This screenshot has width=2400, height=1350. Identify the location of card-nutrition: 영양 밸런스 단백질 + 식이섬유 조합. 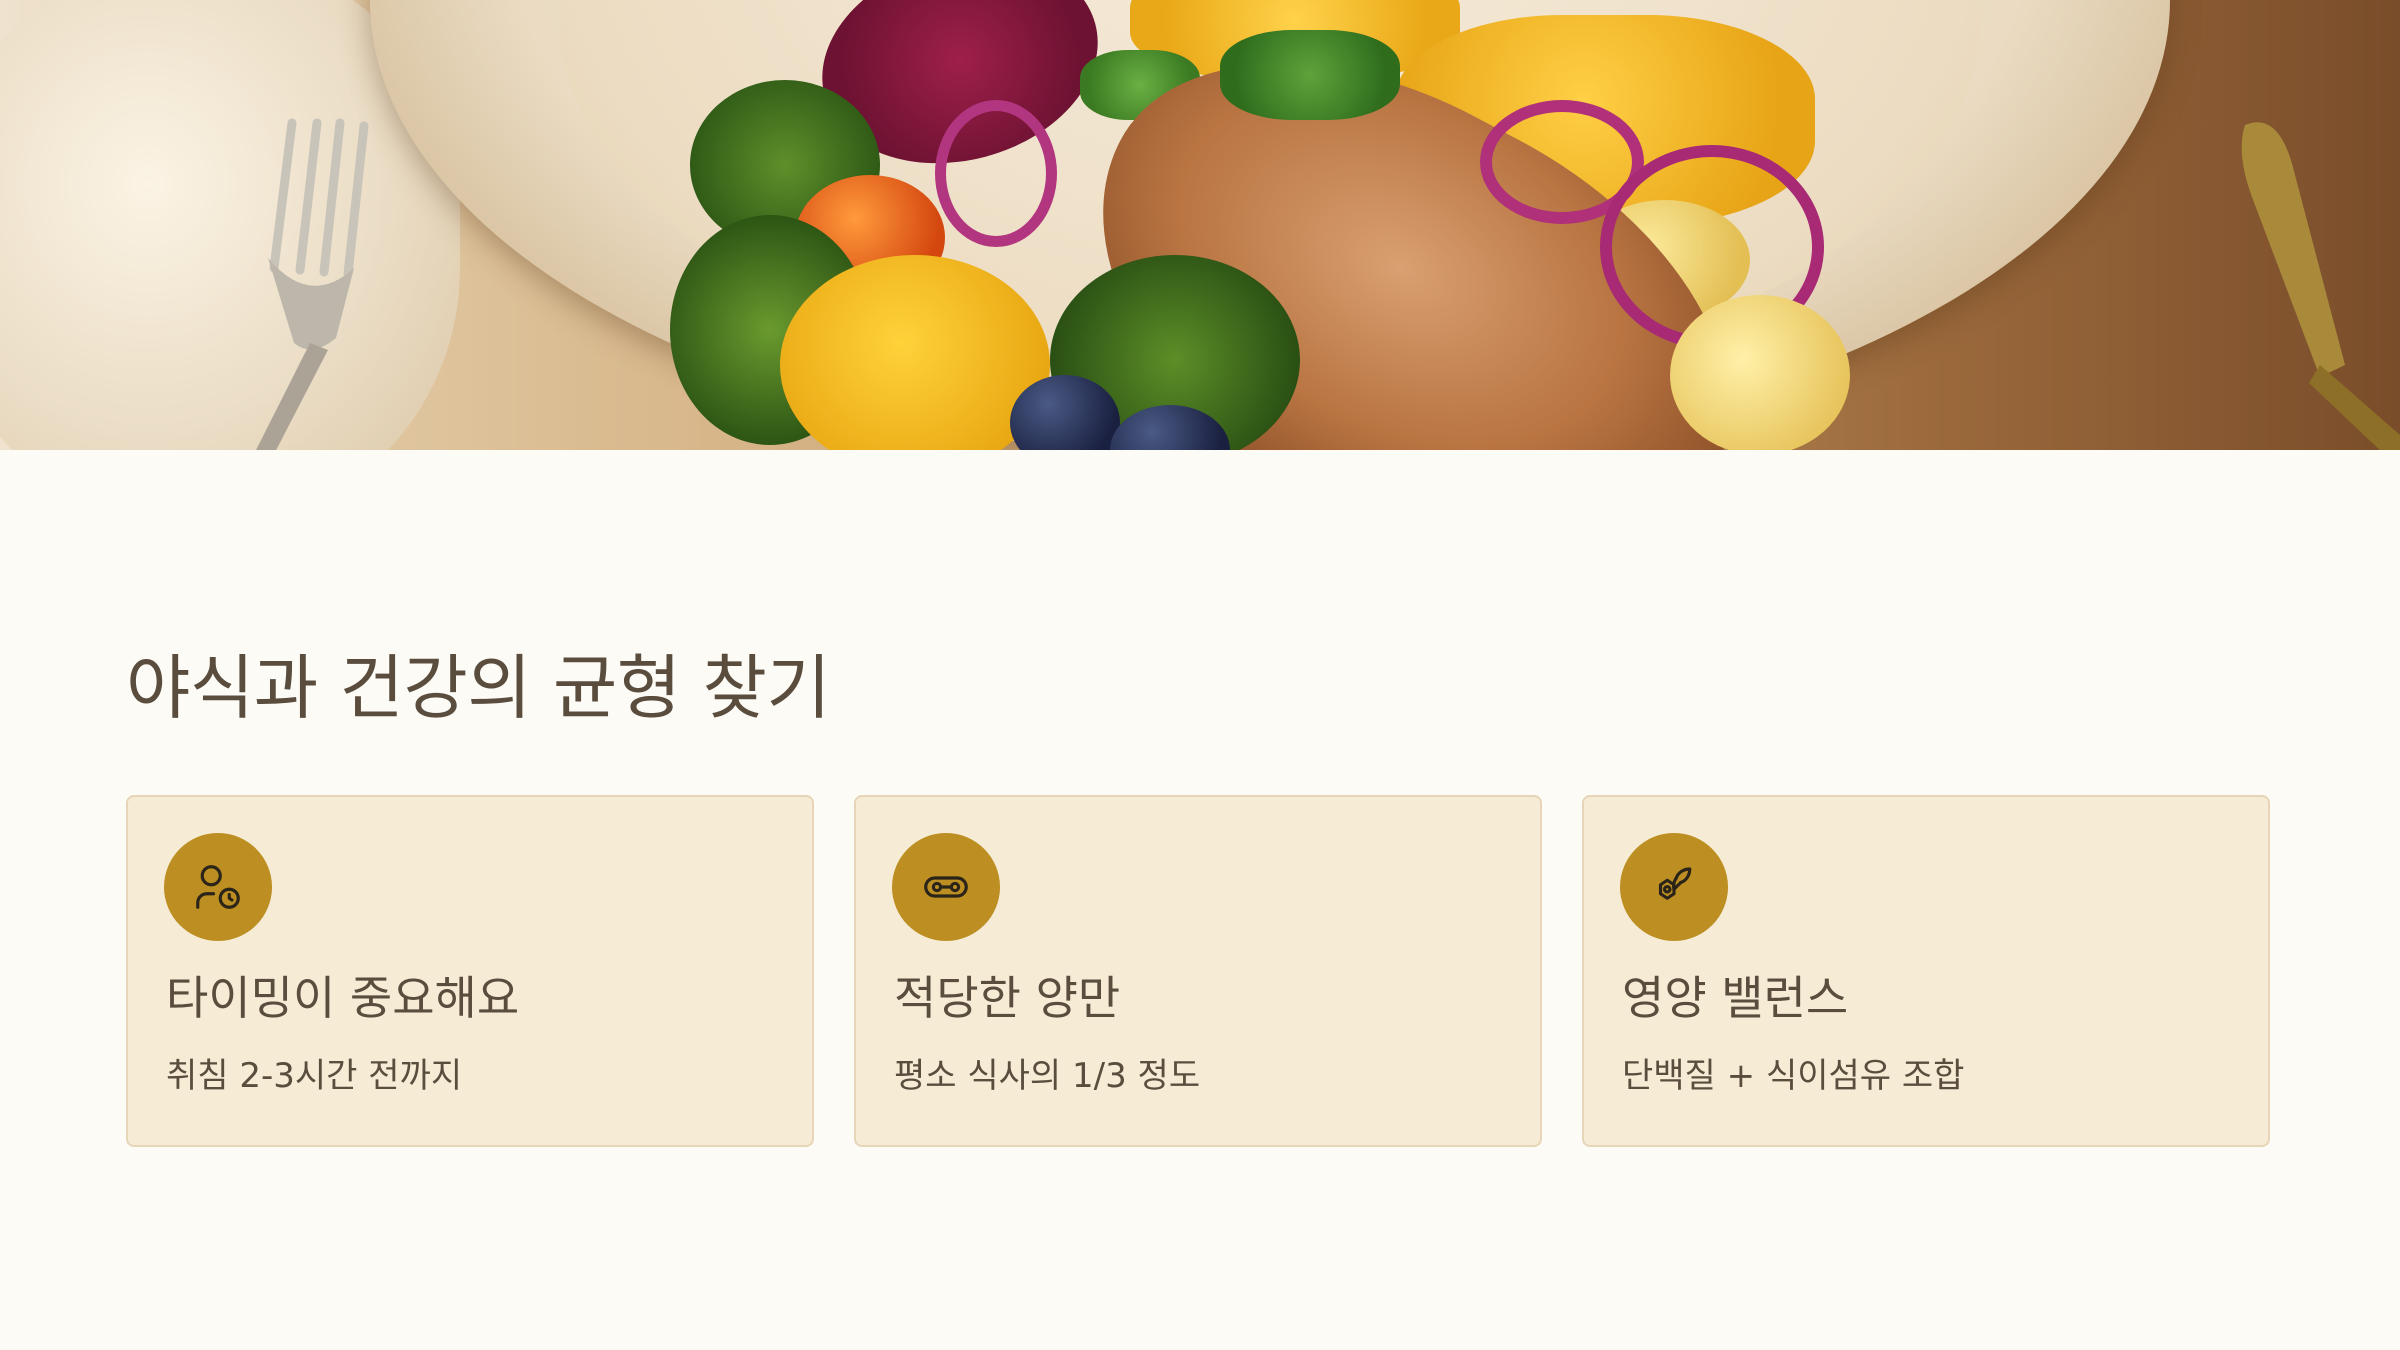
(1926, 971).